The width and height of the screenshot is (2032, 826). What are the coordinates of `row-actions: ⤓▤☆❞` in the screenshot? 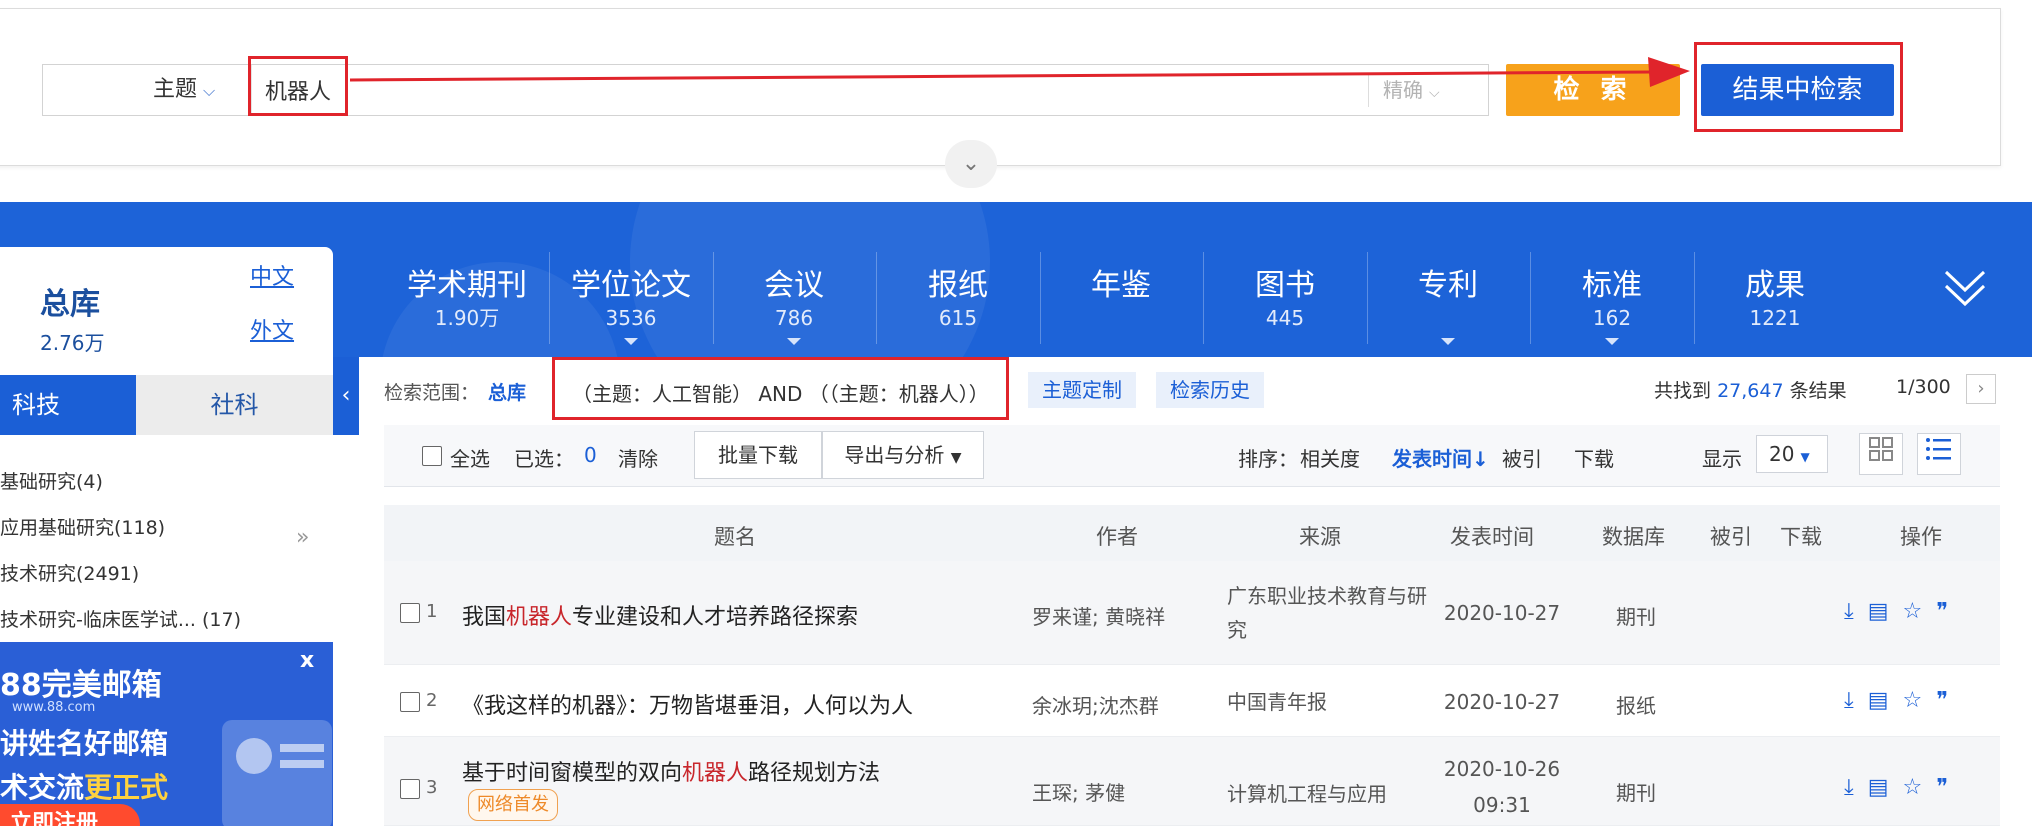 It's located at (1903, 700).